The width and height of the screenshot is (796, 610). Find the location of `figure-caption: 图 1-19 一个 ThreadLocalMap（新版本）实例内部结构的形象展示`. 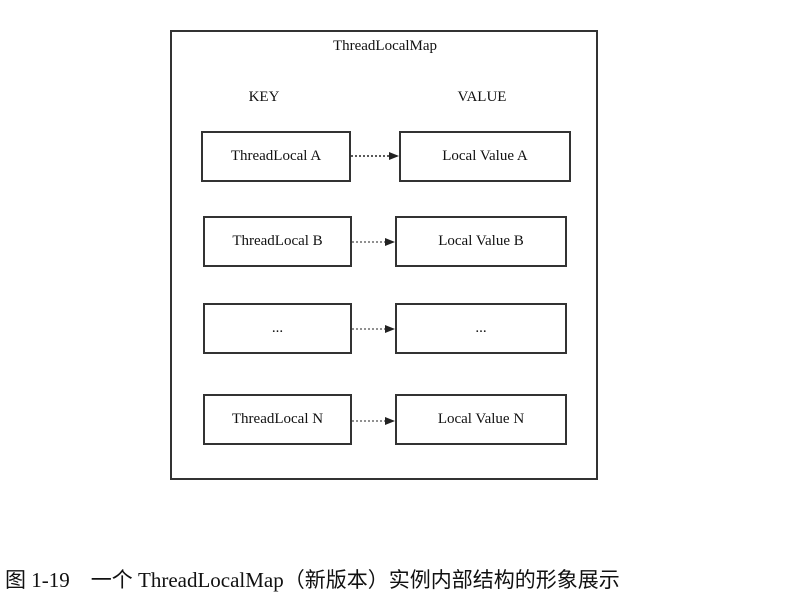

figure-caption: 图 1-19 一个 ThreadLocalMap（新版本）实例内部结构的形象展示 is located at coordinates (312, 580).